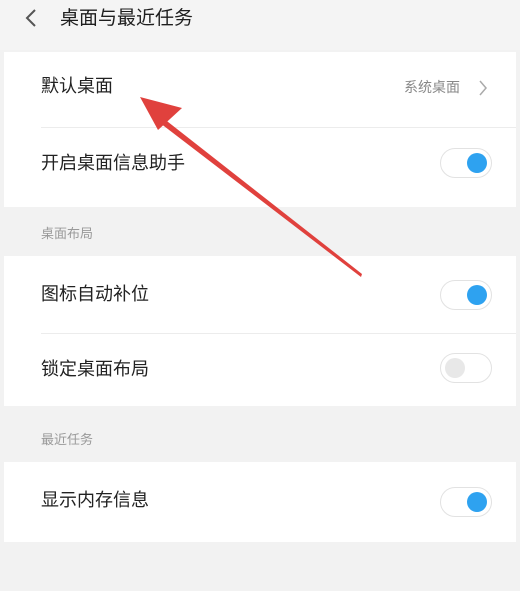 The height and width of the screenshot is (591, 520). Describe the element at coordinates (466, 295) in the screenshot. I see `icon-autofill-toggle` at that location.